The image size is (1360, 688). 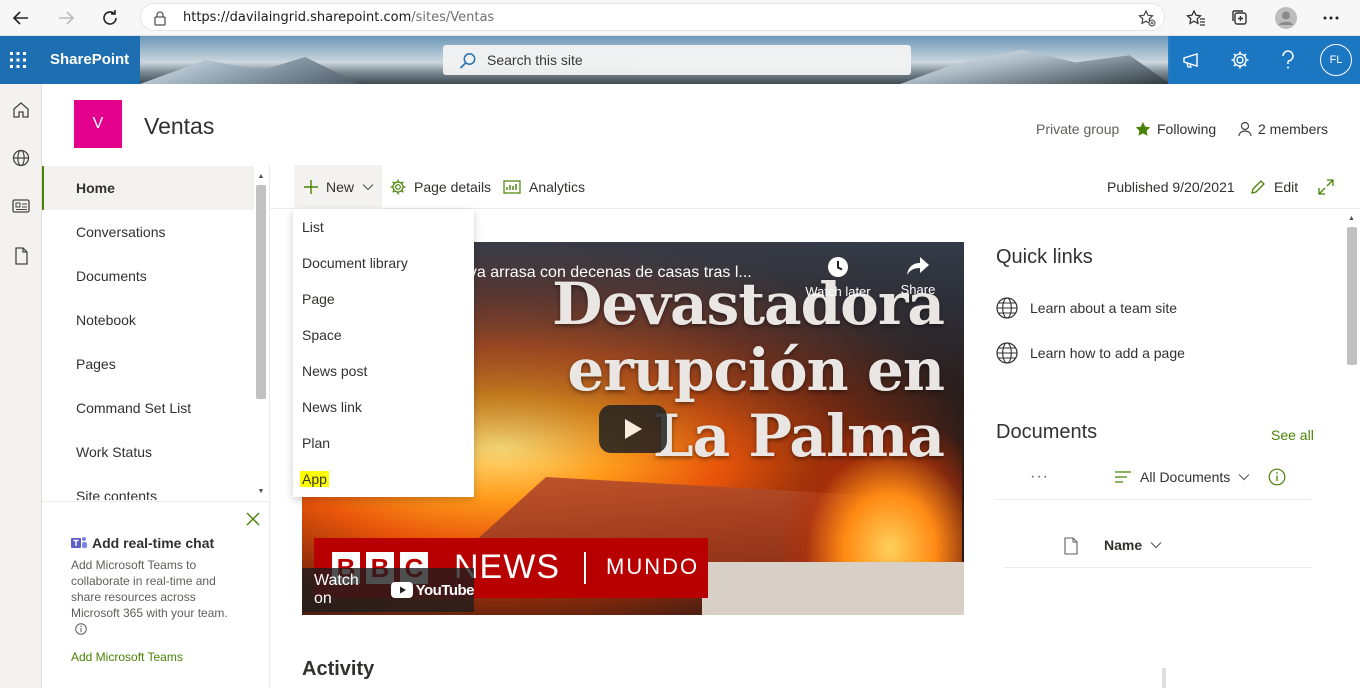 What do you see at coordinates (440, 187) in the screenshot?
I see `page-details-button: Page details` at bounding box center [440, 187].